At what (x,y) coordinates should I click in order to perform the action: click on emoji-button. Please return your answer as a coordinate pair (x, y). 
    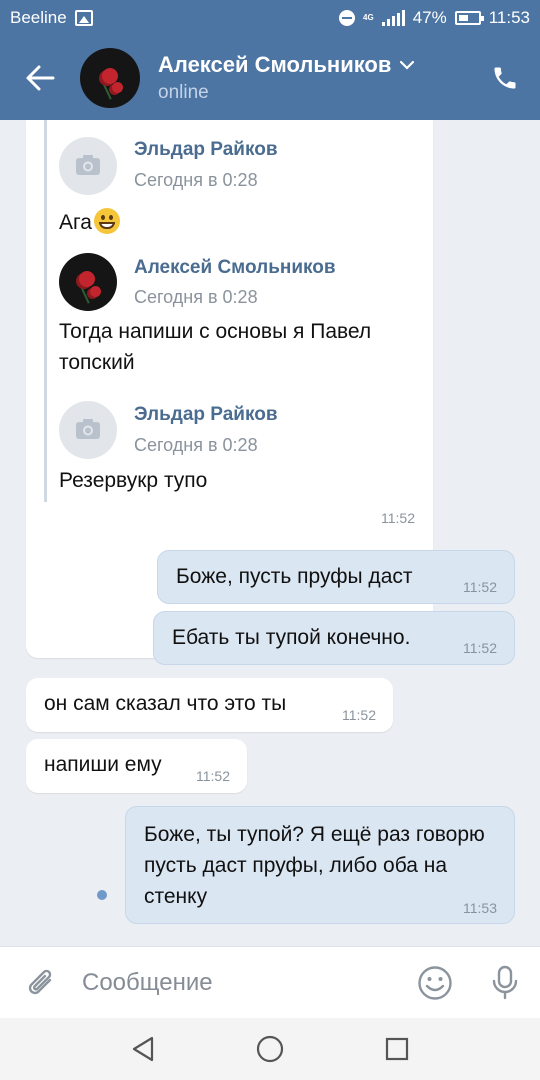
    Looking at the image, I should click on (435, 983).